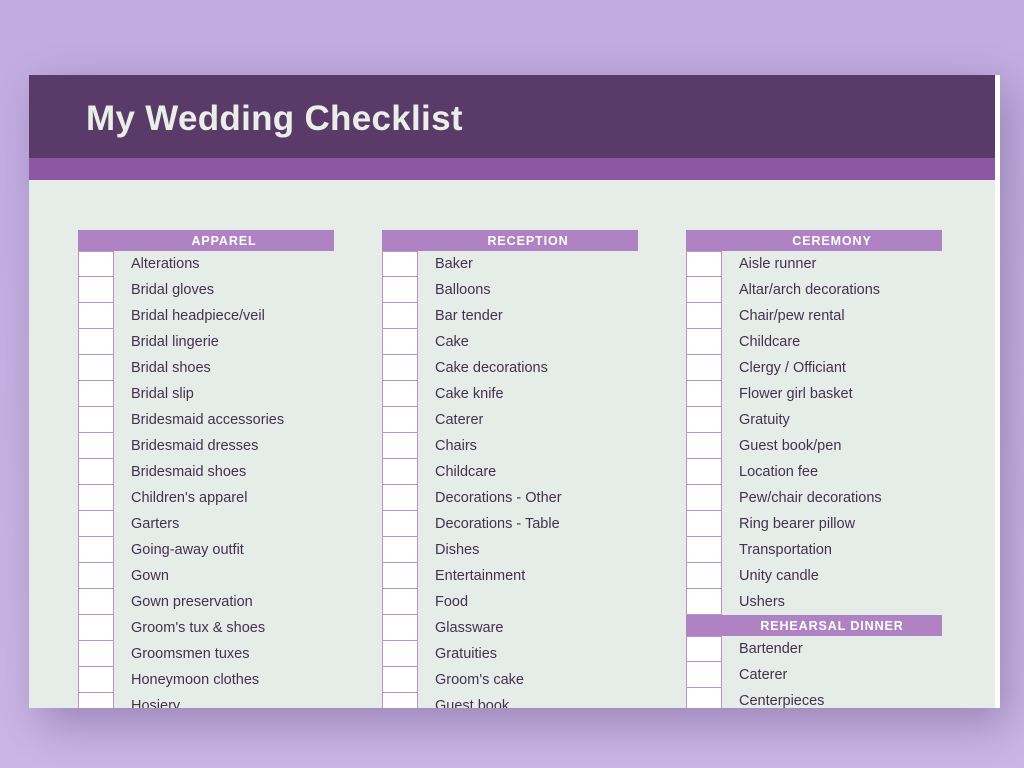 Image resolution: width=1024 pixels, height=768 pixels. I want to click on checklist-item-label: Honeymoon clothes, so click(195, 680).